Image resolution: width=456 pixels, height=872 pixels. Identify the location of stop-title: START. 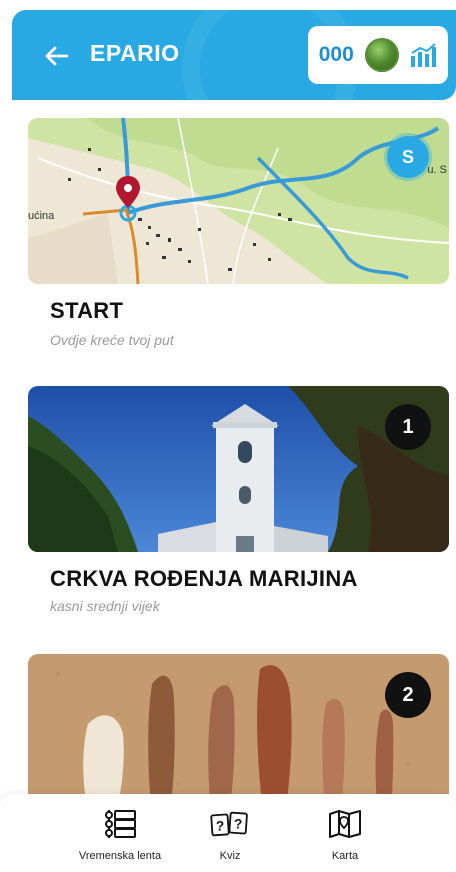
(87, 310).